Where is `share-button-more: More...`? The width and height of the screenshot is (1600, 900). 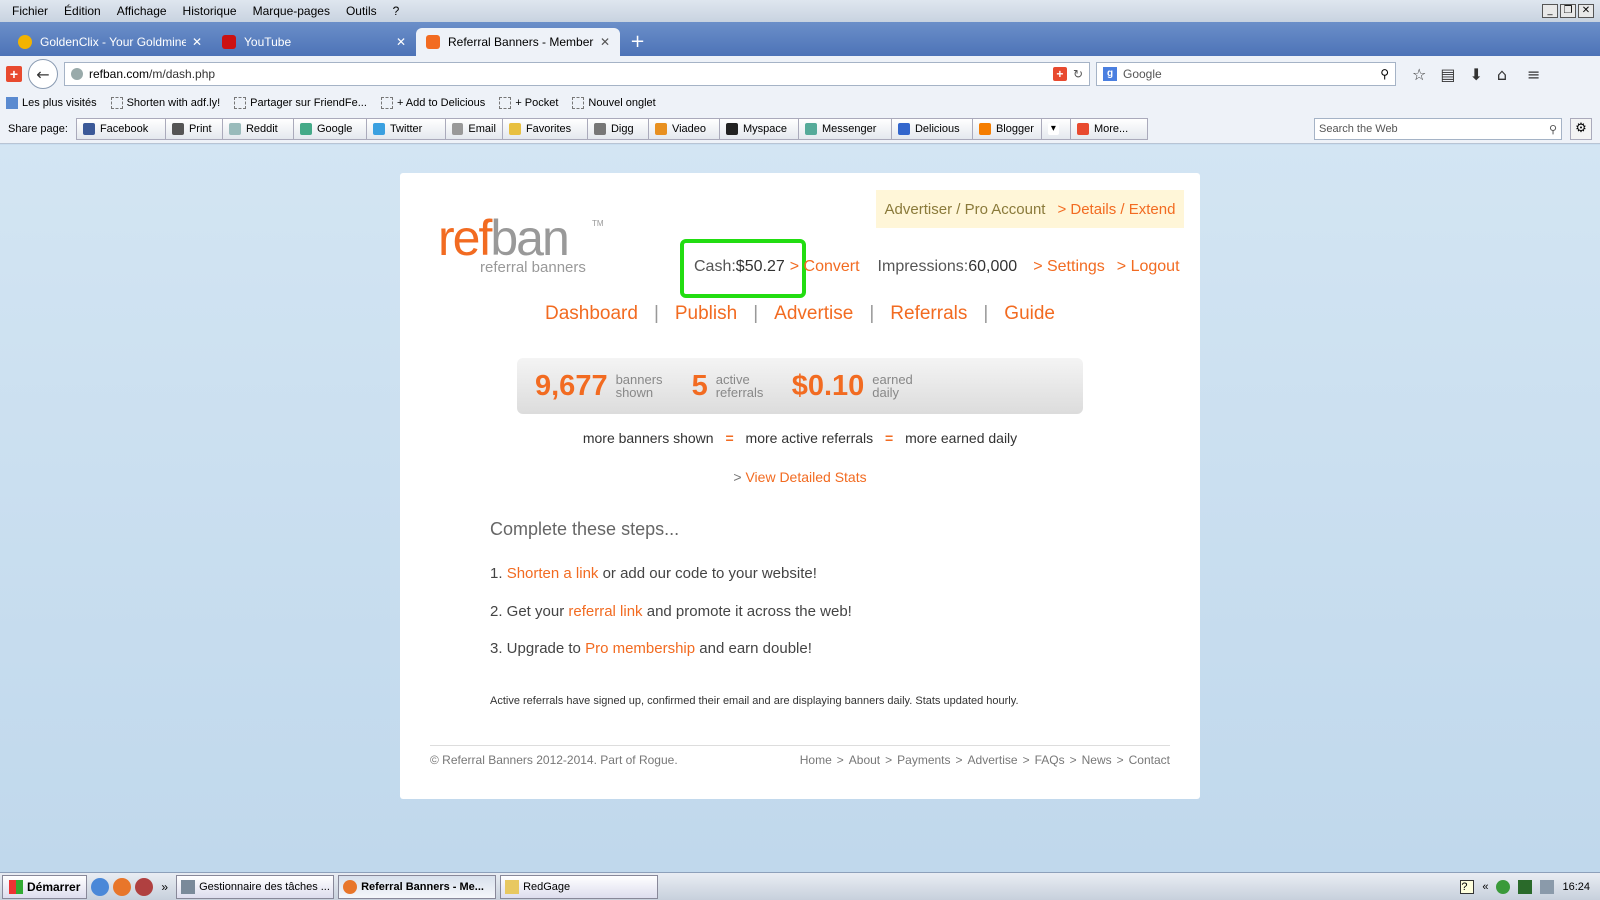
share-button-more: More... is located at coordinates (1108, 128).